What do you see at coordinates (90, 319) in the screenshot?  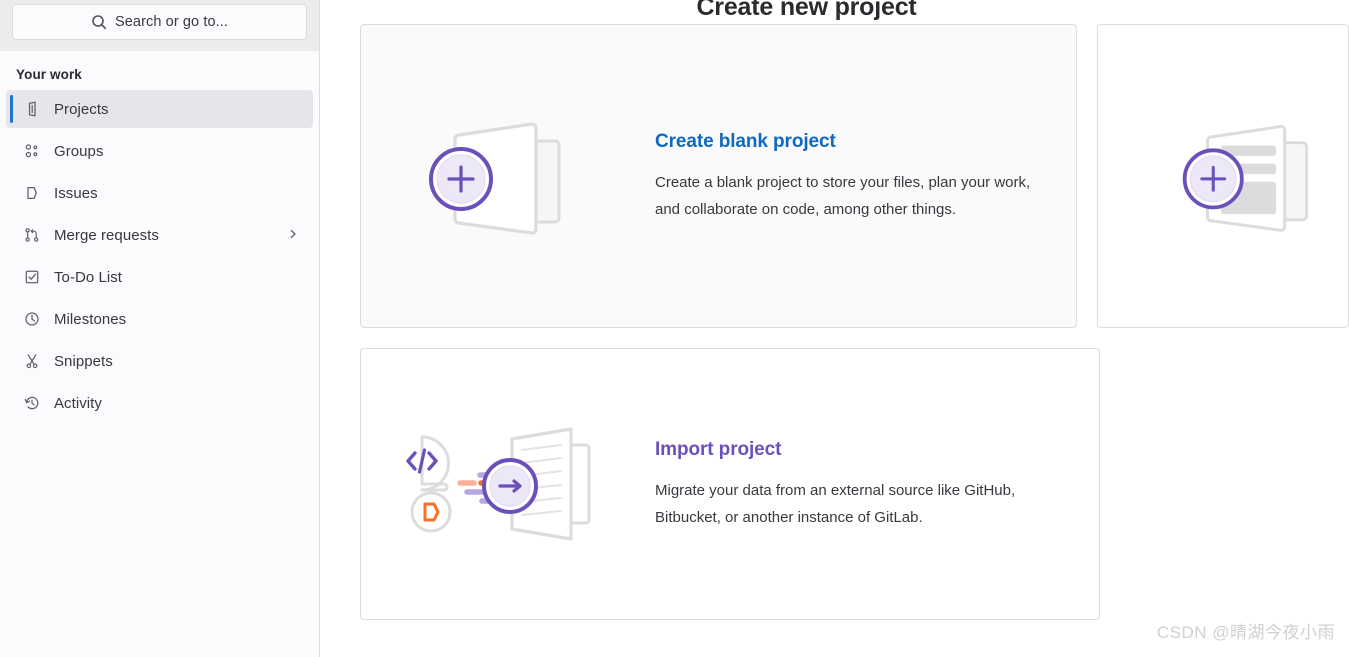 I see `sidebar-item-label: Milestones` at bounding box center [90, 319].